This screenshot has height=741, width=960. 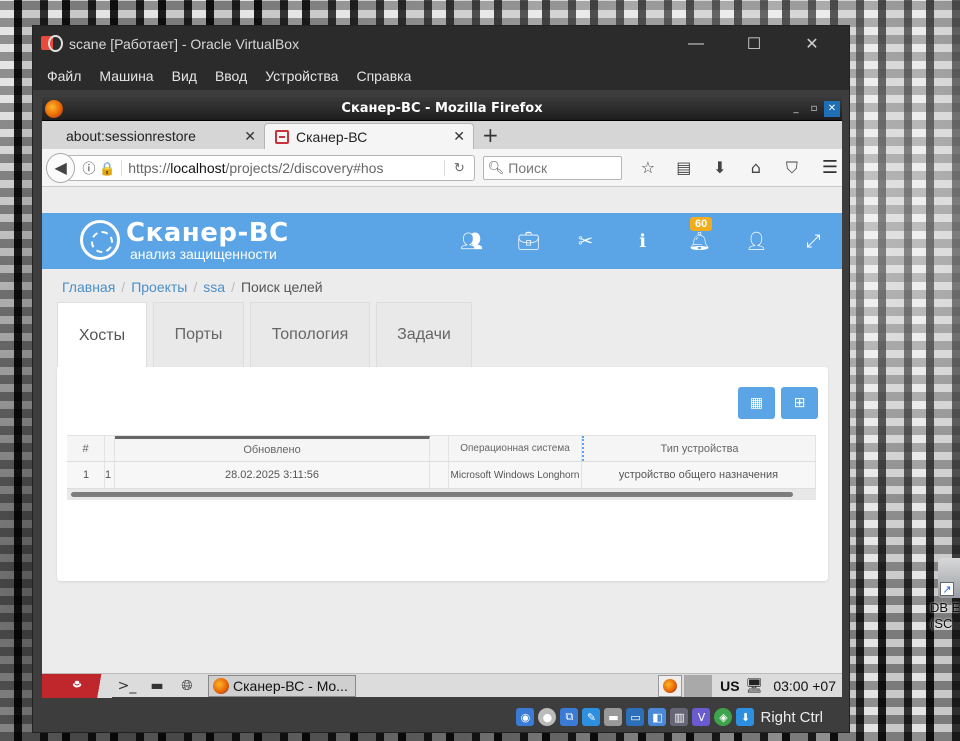 I want to click on home-icon: ⌂, so click(x=756, y=168).